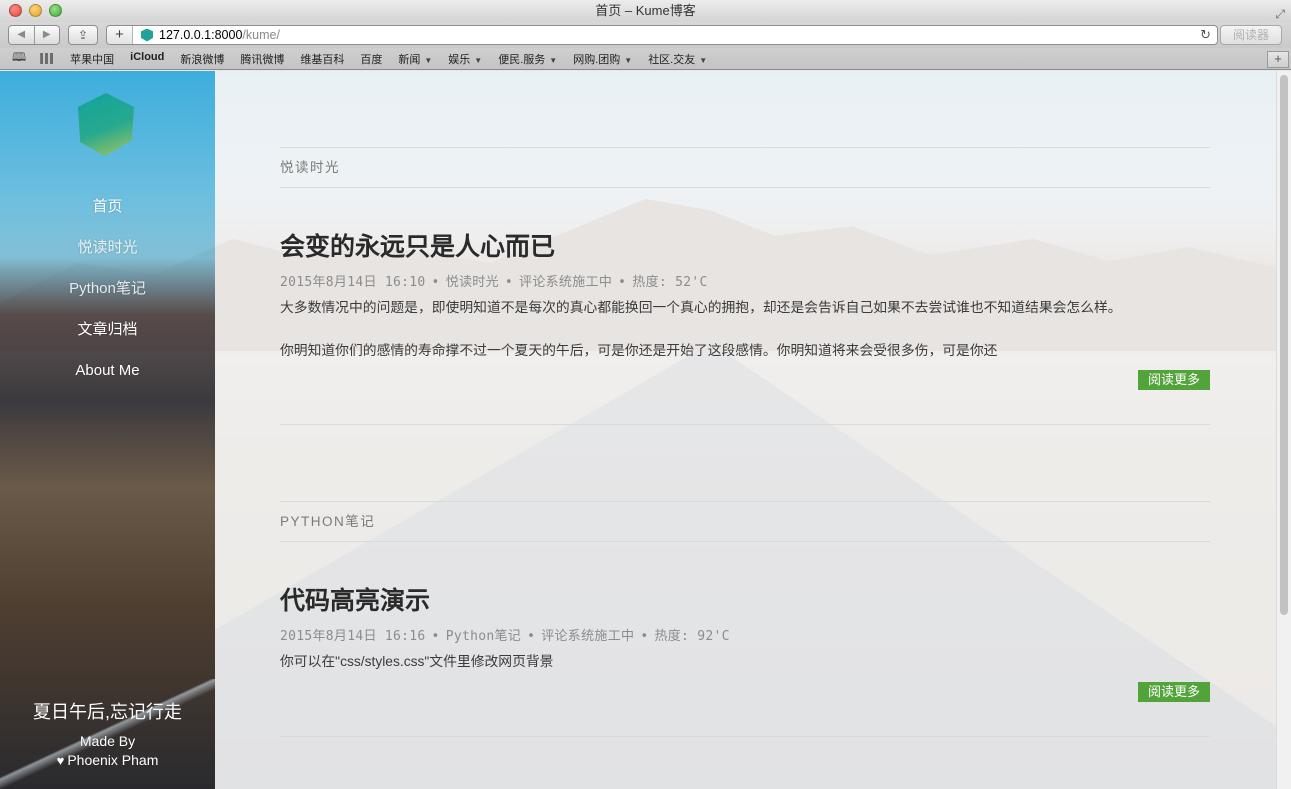 The width and height of the screenshot is (1291, 789). I want to click on site-favicon-icon, so click(147, 35).